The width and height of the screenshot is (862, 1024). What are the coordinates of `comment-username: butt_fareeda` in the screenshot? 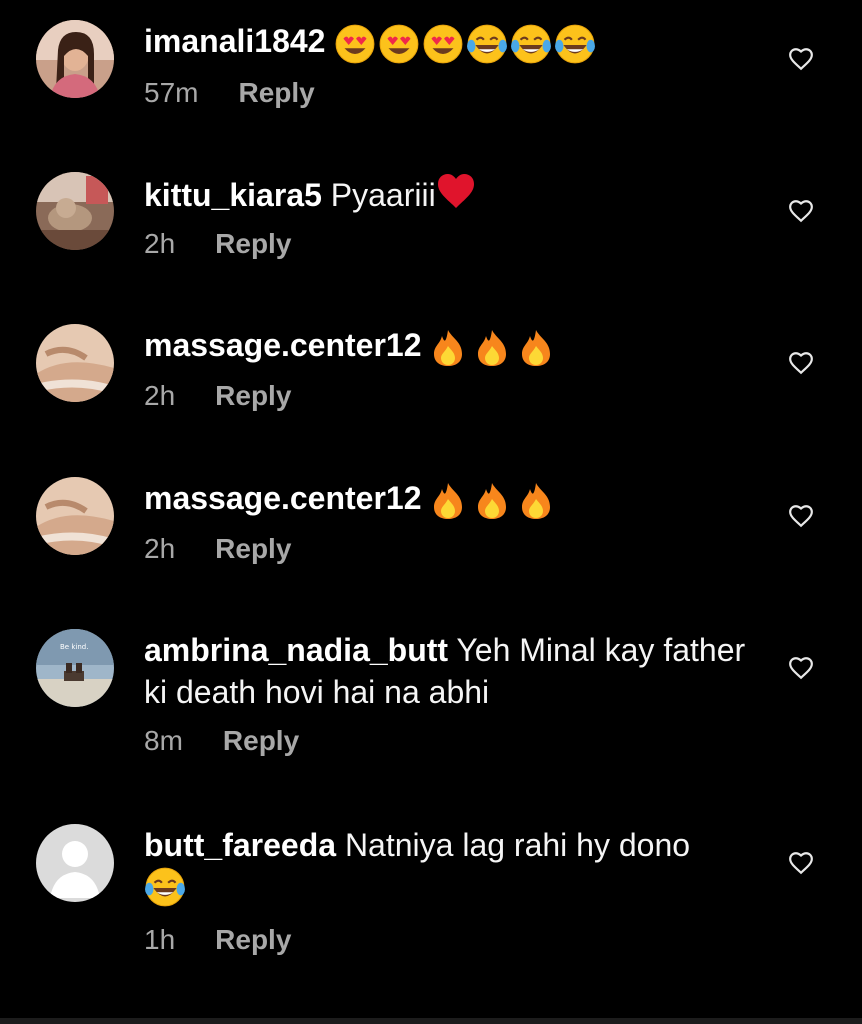 It's located at (240, 845).